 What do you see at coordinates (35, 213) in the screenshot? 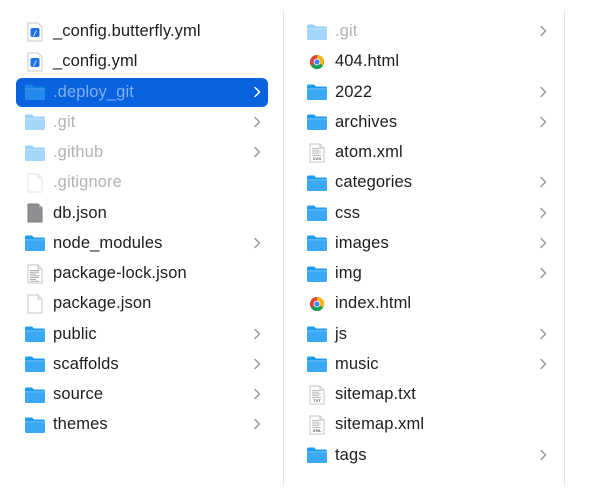
I see `json-file-icon` at bounding box center [35, 213].